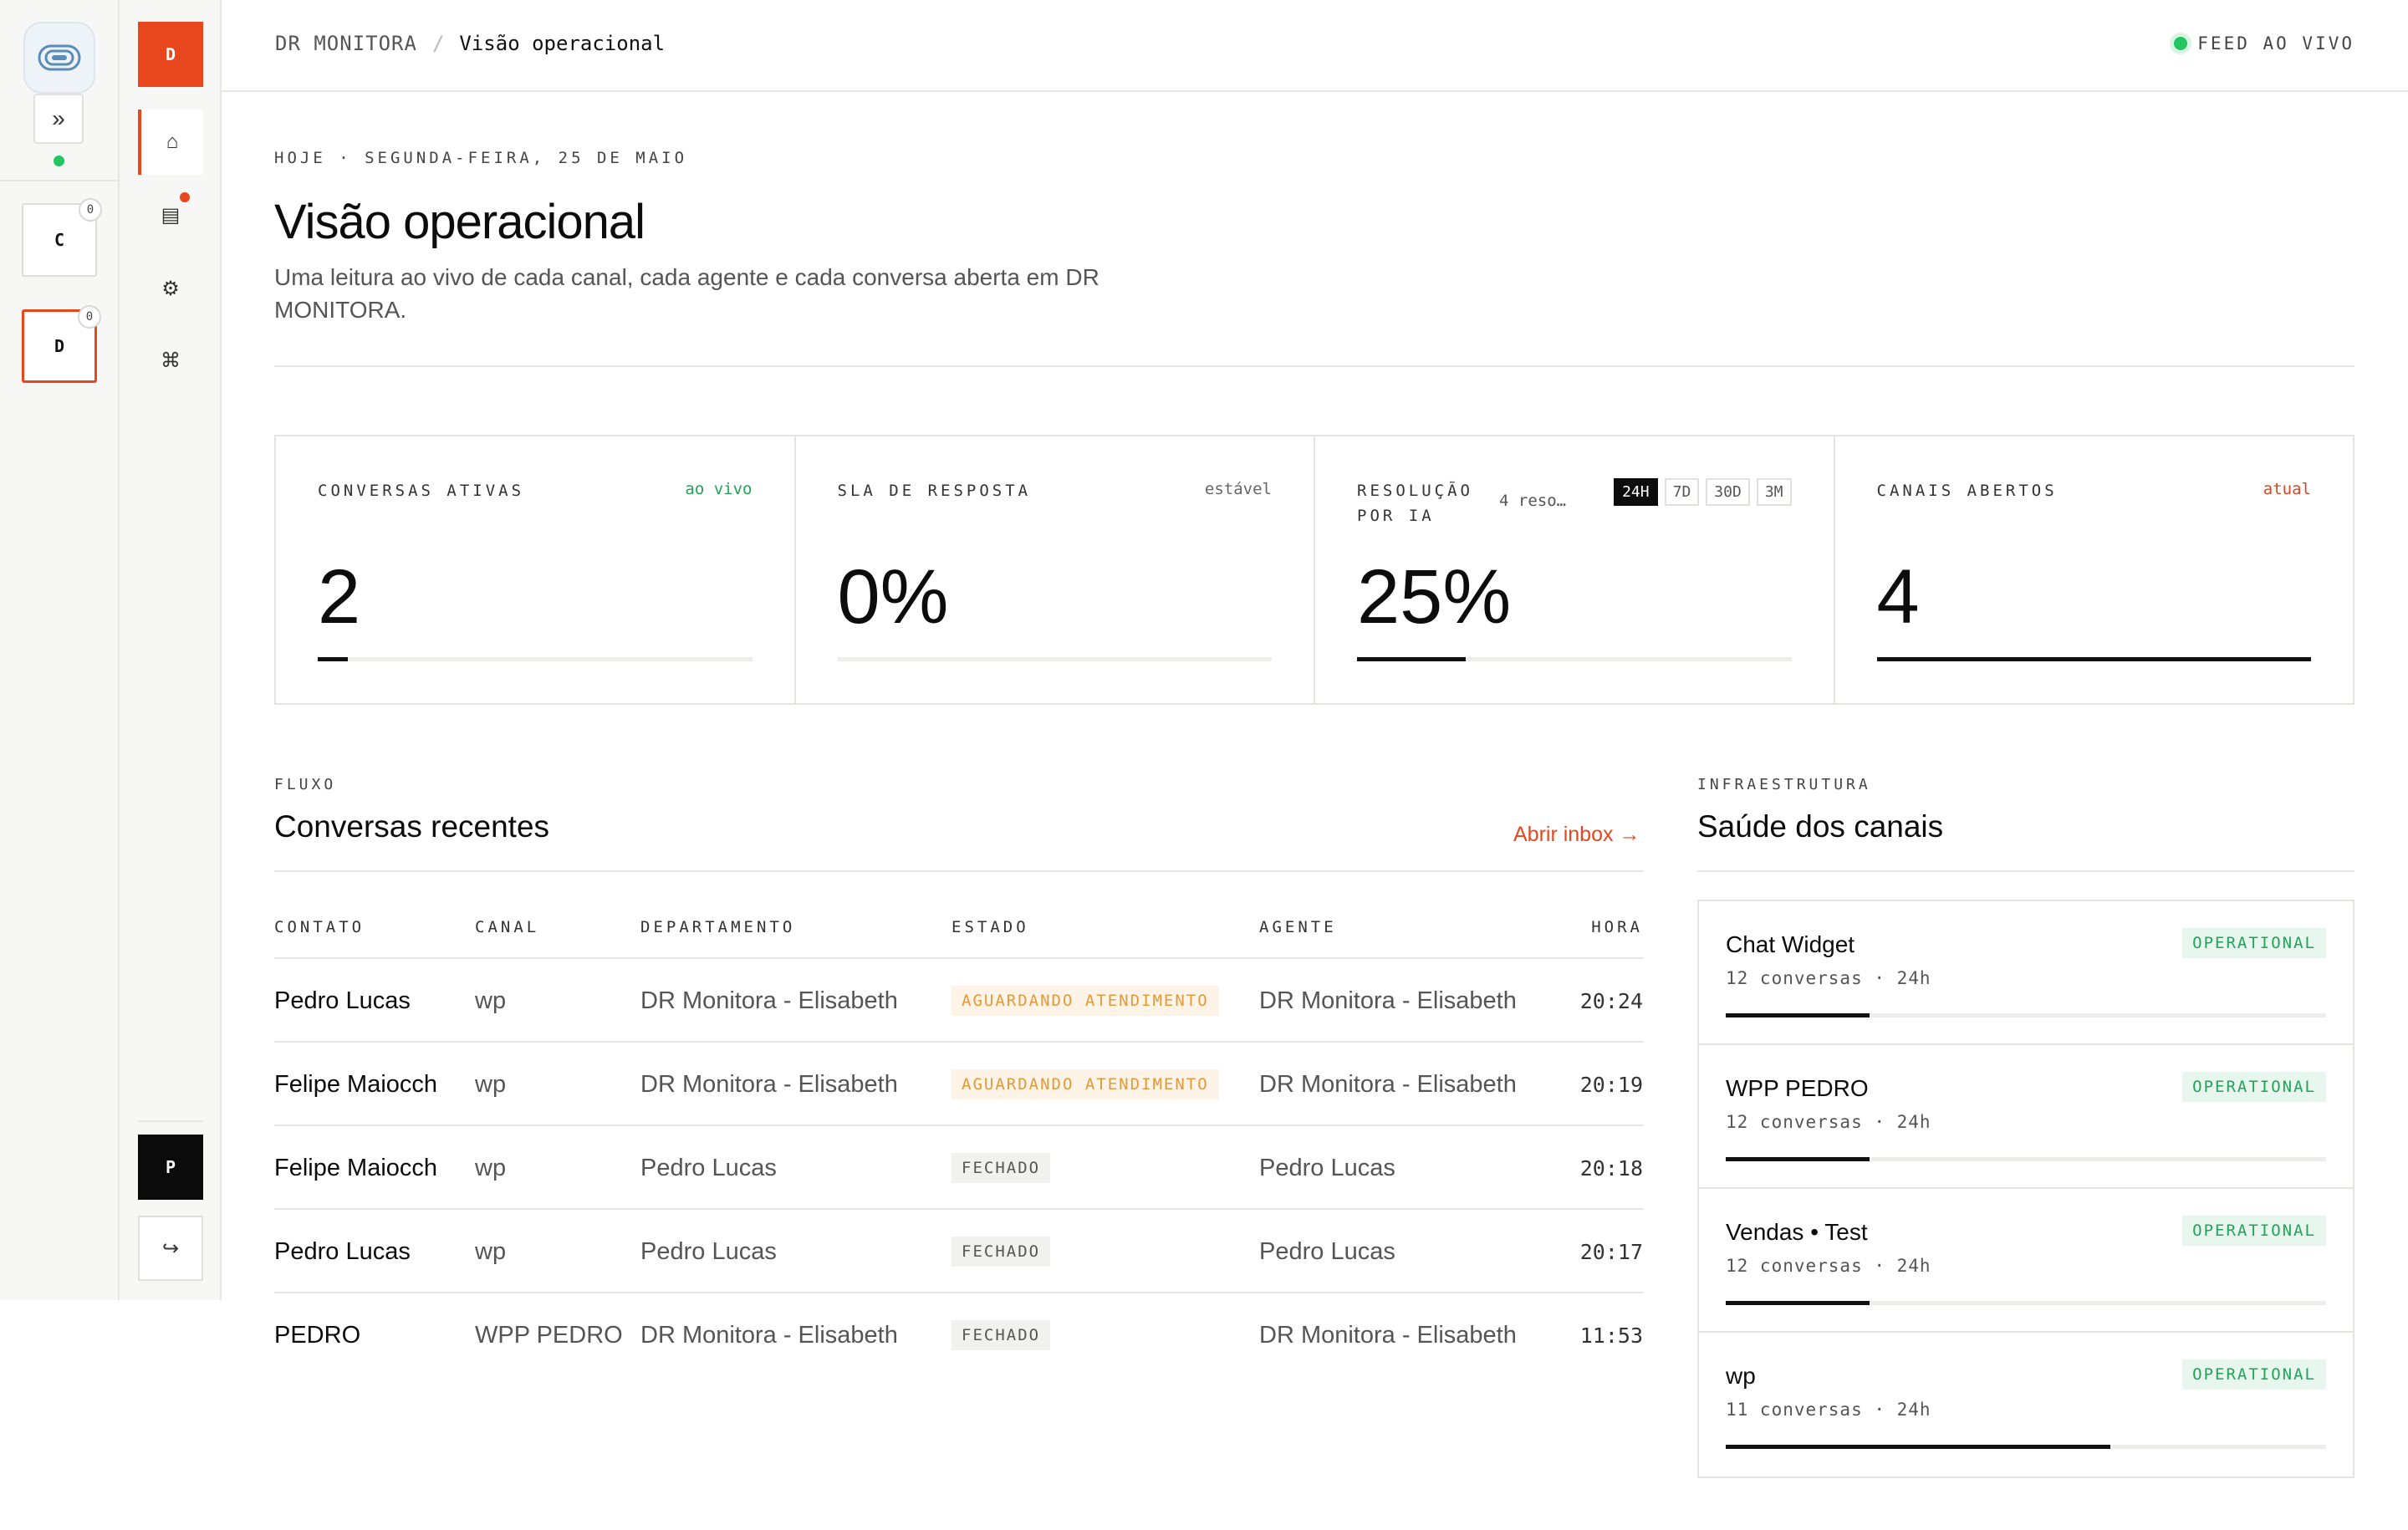 The image size is (2408, 1530). I want to click on stat-response-sla: SLA DE RESPOSTA estável 0%, so click(1056, 569).